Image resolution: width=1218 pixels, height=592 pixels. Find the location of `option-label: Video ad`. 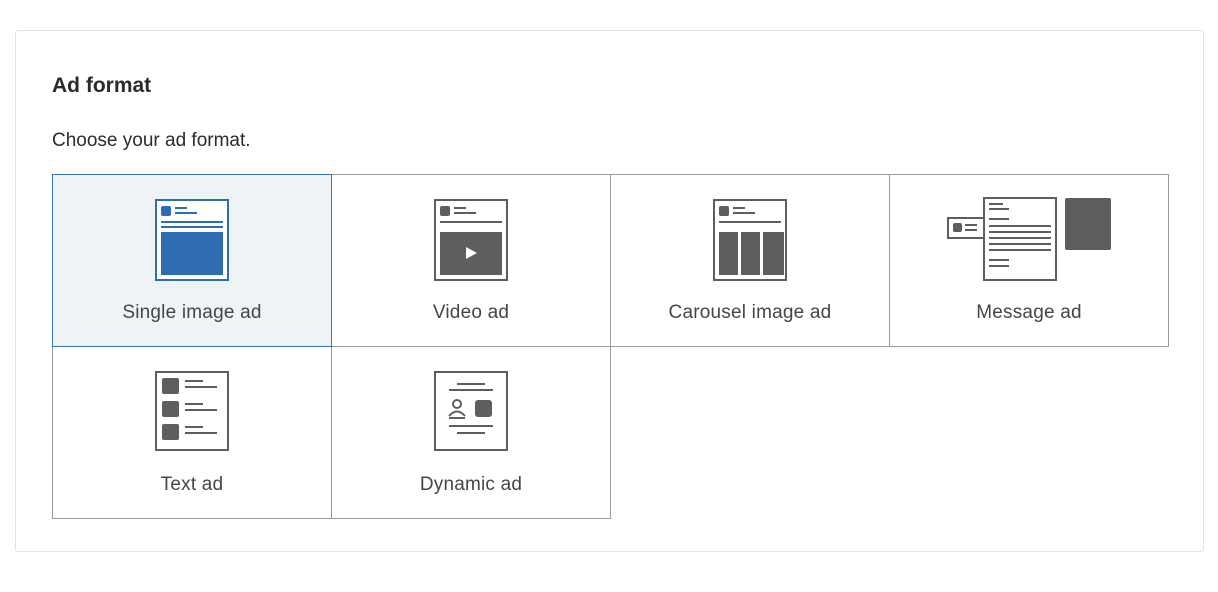

option-label: Video ad is located at coordinates (471, 312).